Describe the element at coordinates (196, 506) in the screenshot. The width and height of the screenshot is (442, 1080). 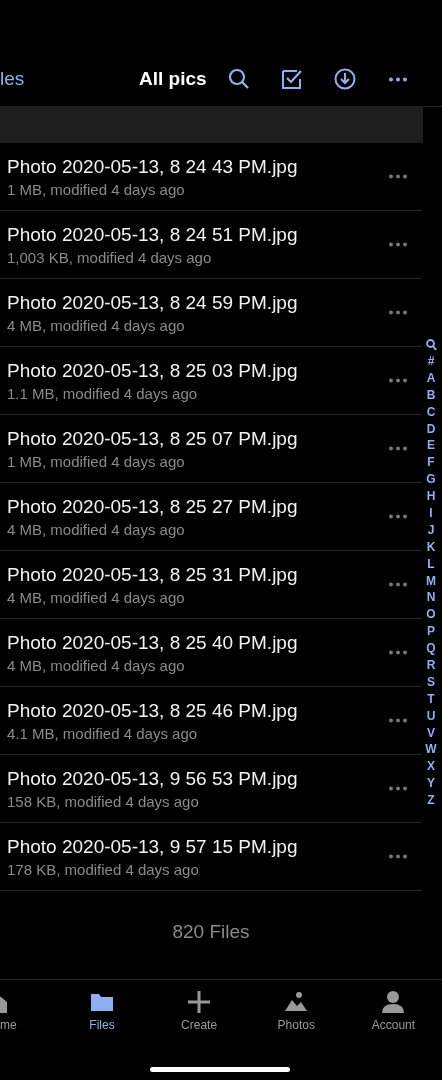
I see `file-name: Photo 2020-05-13, 8 25 27 PM.jpg` at that location.